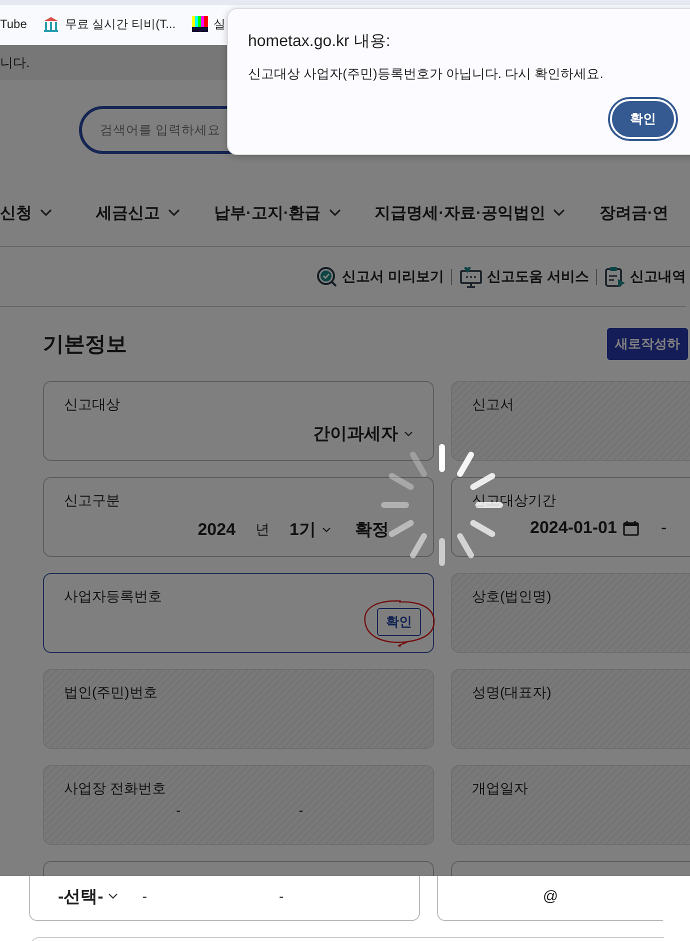 This screenshot has height=941, width=690. Describe the element at coordinates (550, 896) in the screenshot. I see `email-at-sign: @` at that location.